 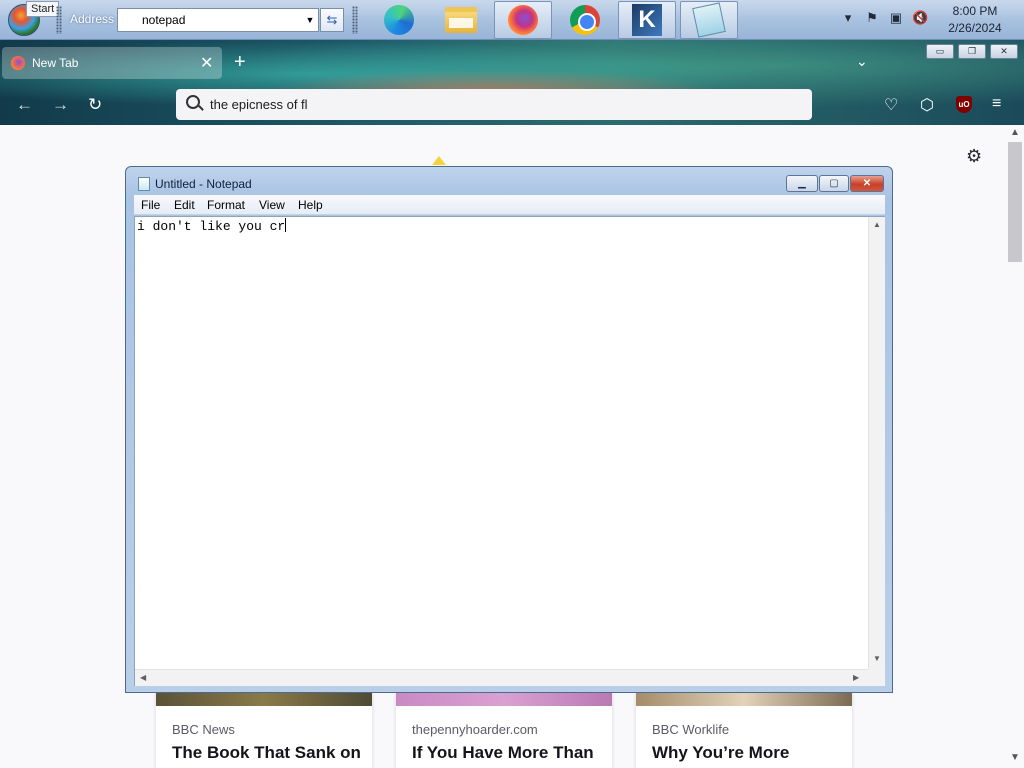 I want to click on address-input: notepad, so click(x=218, y=20).